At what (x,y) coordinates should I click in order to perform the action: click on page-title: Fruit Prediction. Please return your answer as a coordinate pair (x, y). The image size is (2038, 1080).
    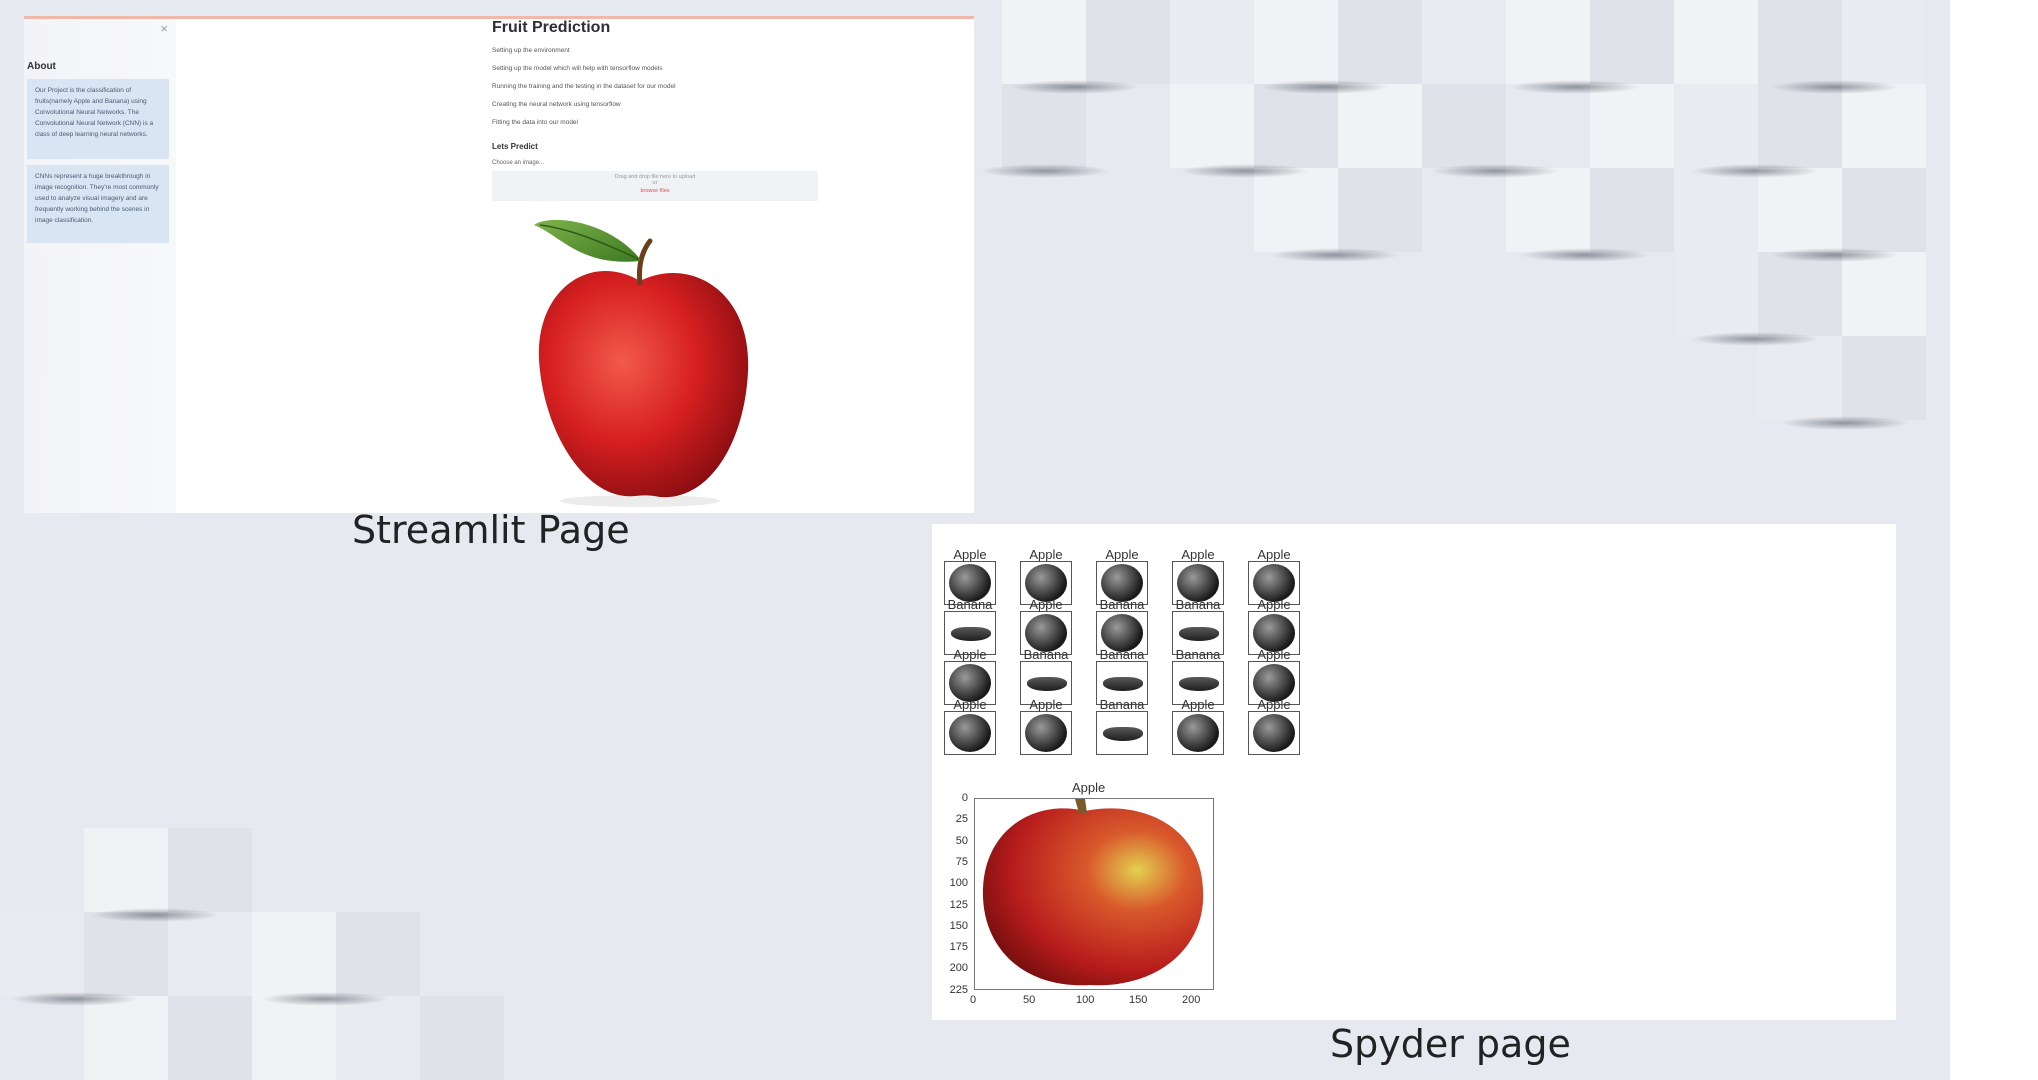
    Looking at the image, I should click on (551, 27).